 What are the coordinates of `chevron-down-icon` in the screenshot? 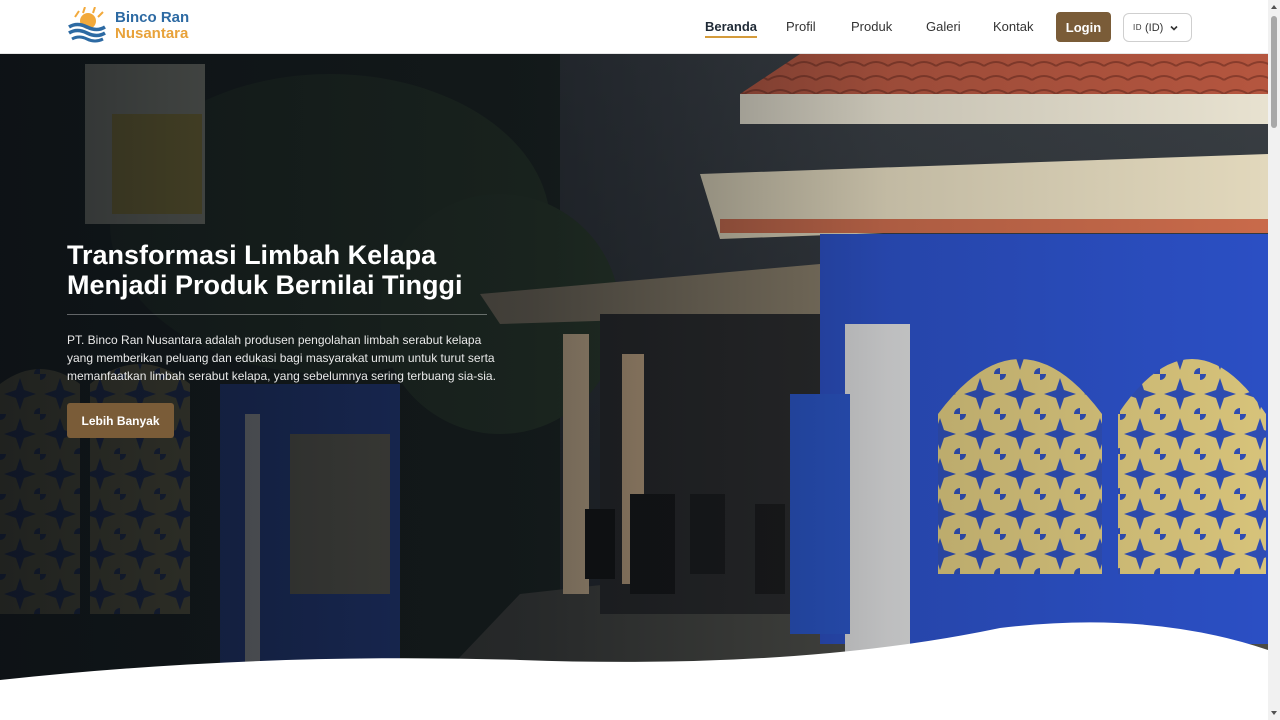 It's located at (1174, 28).